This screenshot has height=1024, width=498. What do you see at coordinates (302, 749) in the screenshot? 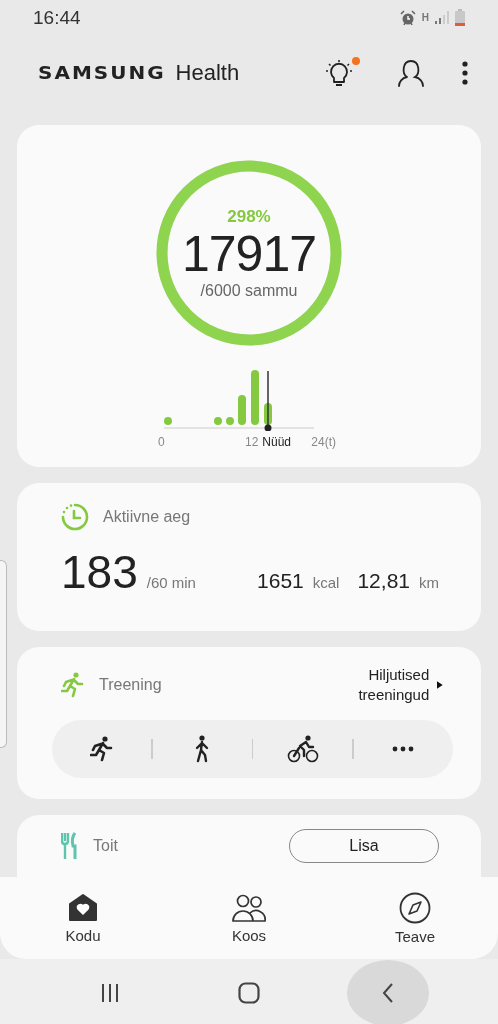
I see `cycling-icon` at bounding box center [302, 749].